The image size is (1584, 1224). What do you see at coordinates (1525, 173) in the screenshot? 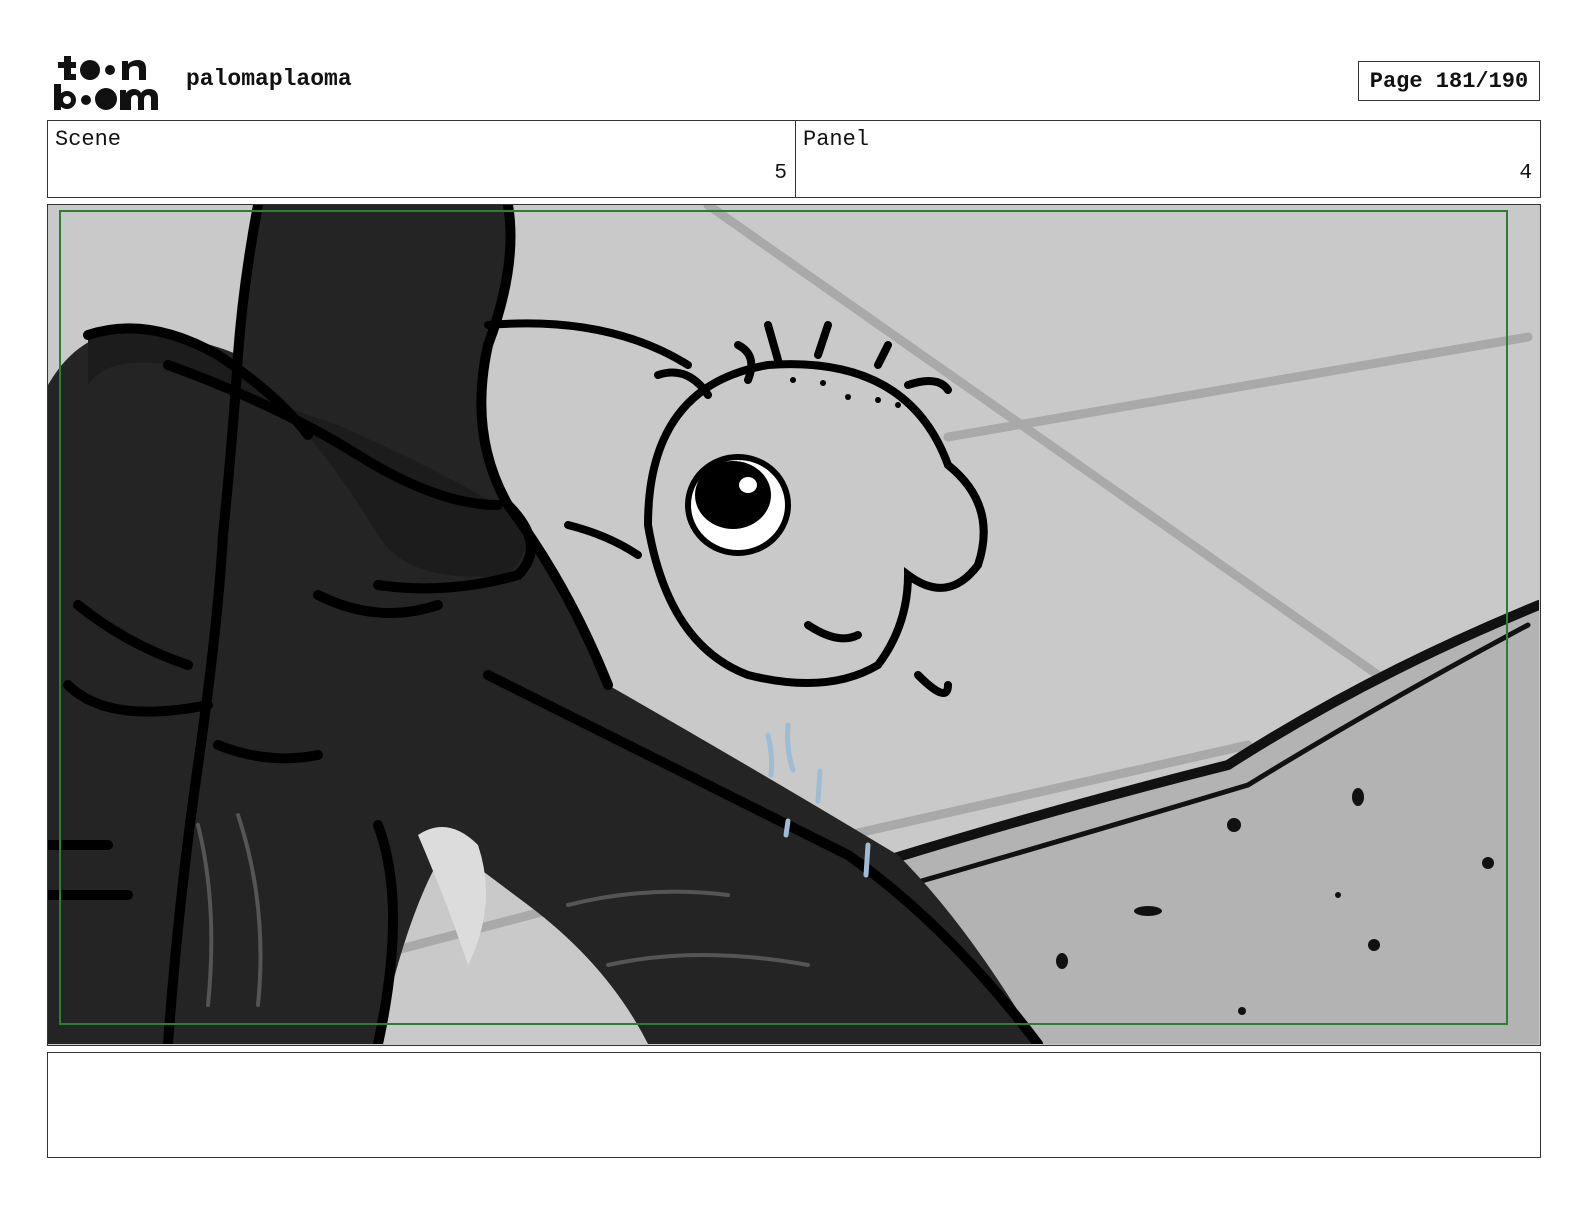
I see `panel-number: 4` at bounding box center [1525, 173].